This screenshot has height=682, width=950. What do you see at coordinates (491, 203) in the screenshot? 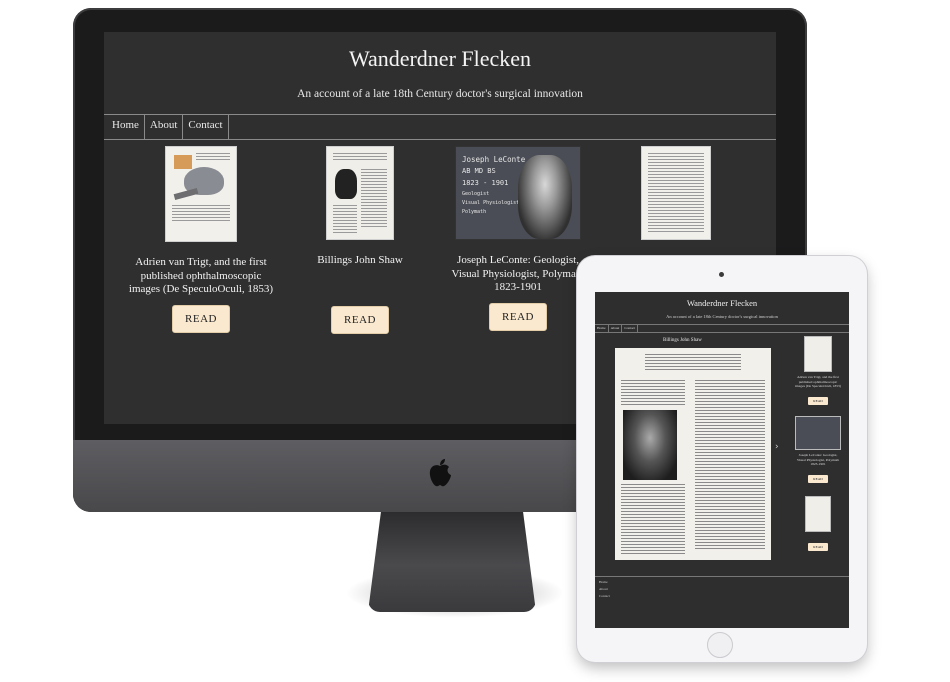
I see `thumbnail-caption: Visual Physiologist` at bounding box center [491, 203].